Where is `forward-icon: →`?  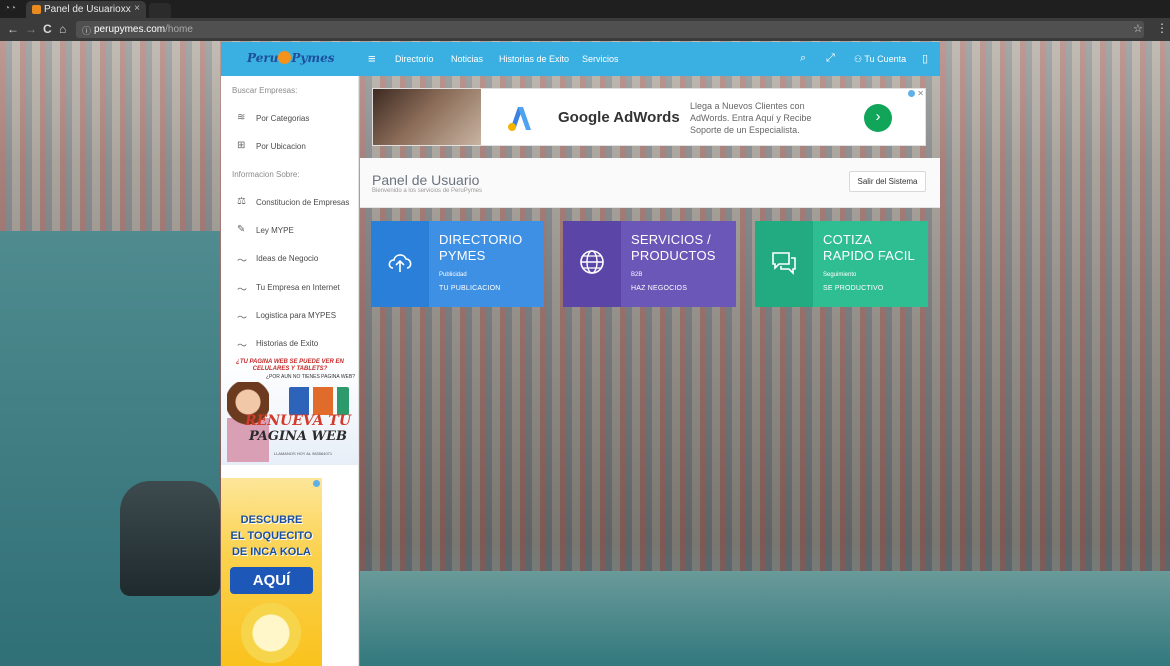 forward-icon: → is located at coordinates (31, 29).